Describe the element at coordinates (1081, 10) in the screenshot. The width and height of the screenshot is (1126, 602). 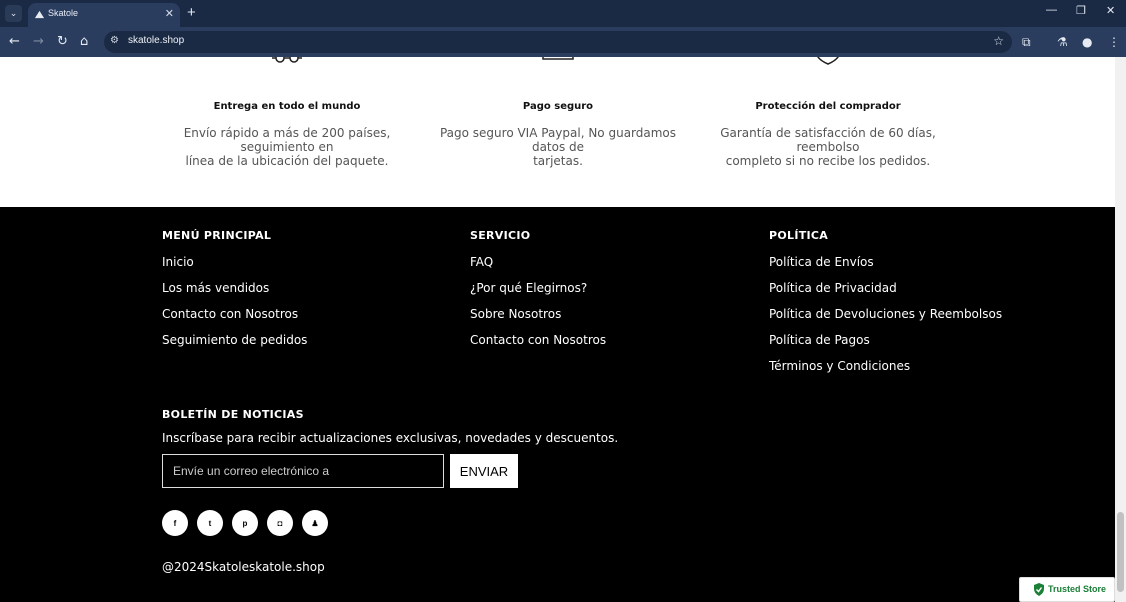
I see `restore-icon: ❐` at that location.